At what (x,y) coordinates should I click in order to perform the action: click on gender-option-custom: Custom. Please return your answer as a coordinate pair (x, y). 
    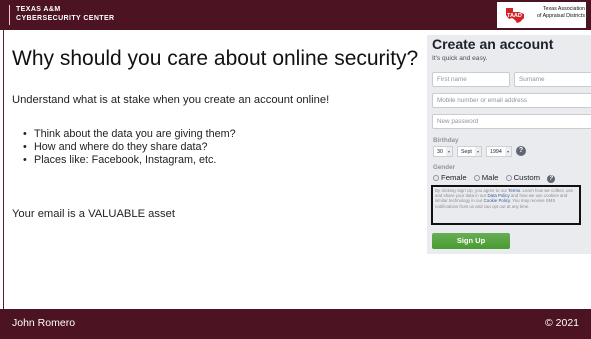
    Looking at the image, I should click on (522, 177).